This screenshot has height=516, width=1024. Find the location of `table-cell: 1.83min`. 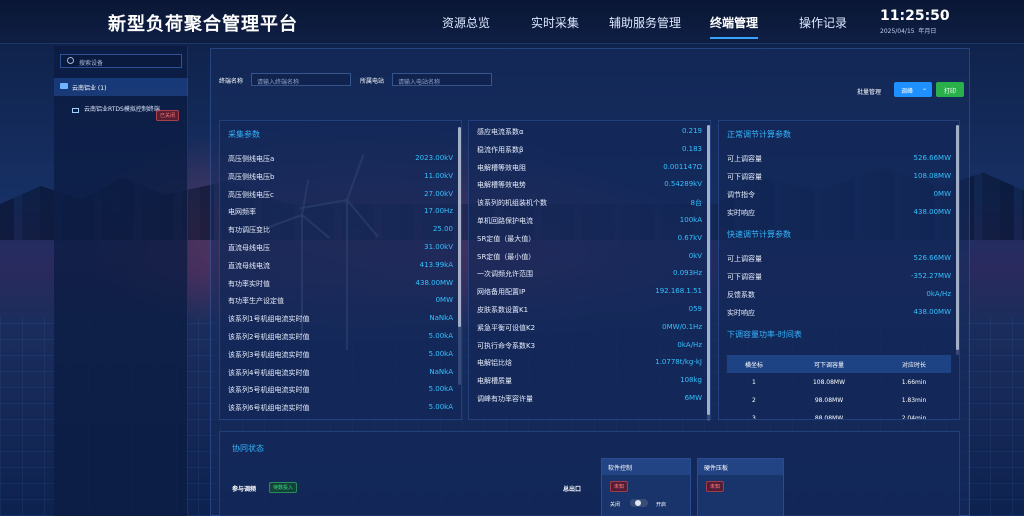

table-cell: 1.83min is located at coordinates (914, 400).